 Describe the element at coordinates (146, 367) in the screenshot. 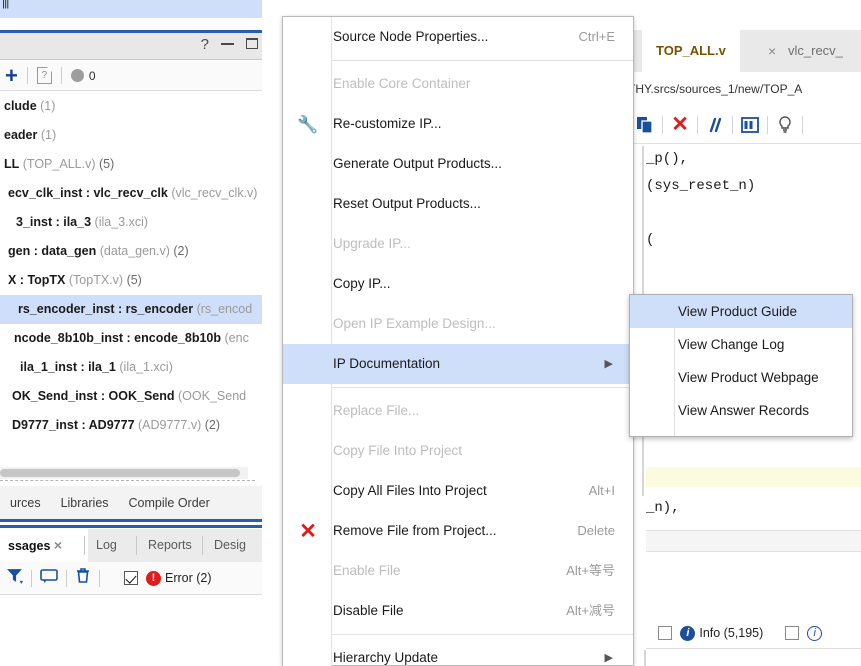

I see `tree-item-file: (ila_1.xci)` at that location.